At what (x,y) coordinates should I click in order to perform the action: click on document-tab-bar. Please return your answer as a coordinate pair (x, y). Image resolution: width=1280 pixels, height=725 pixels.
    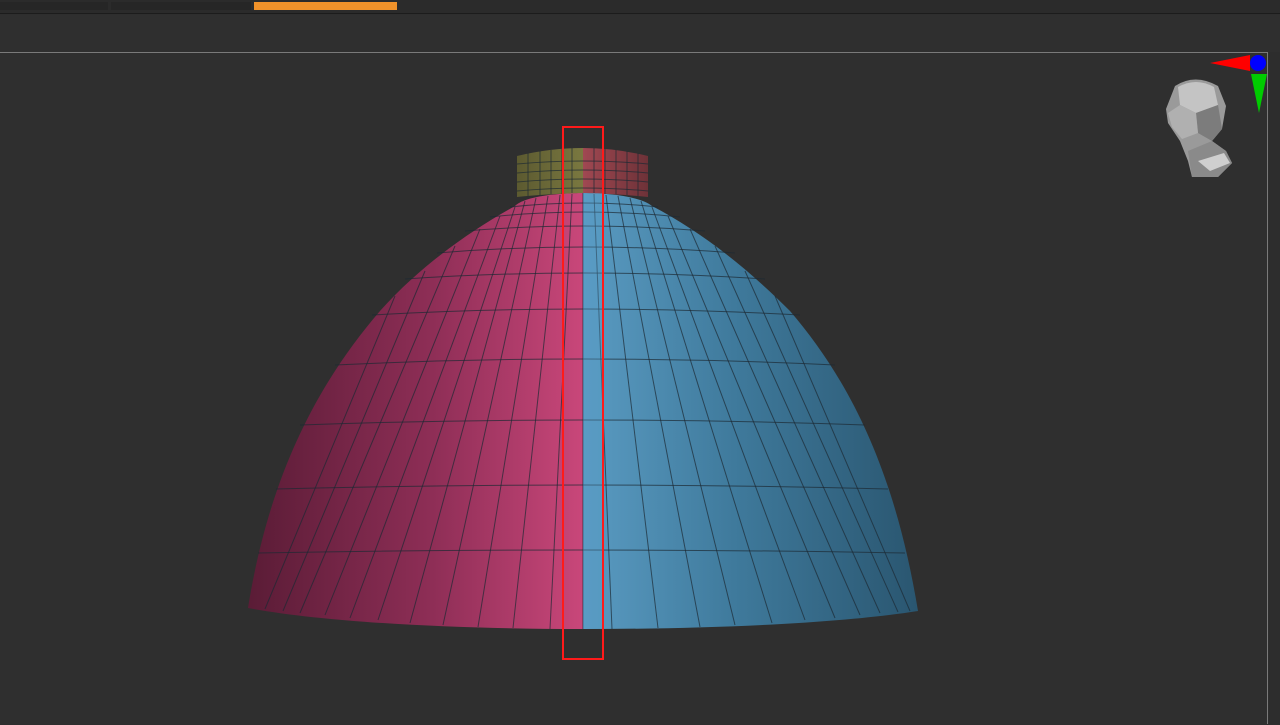
    Looking at the image, I should click on (640, 7).